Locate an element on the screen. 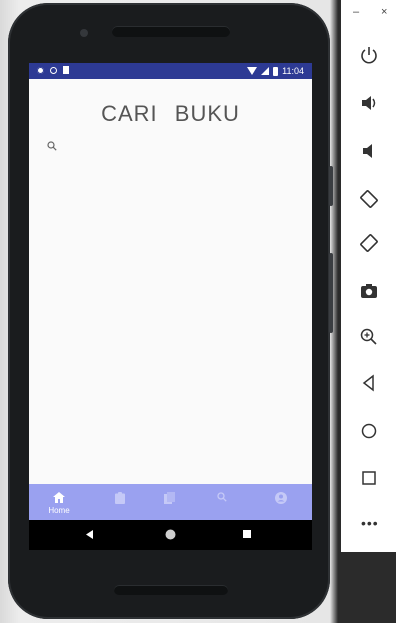  settings-icon is located at coordinates (40, 70).